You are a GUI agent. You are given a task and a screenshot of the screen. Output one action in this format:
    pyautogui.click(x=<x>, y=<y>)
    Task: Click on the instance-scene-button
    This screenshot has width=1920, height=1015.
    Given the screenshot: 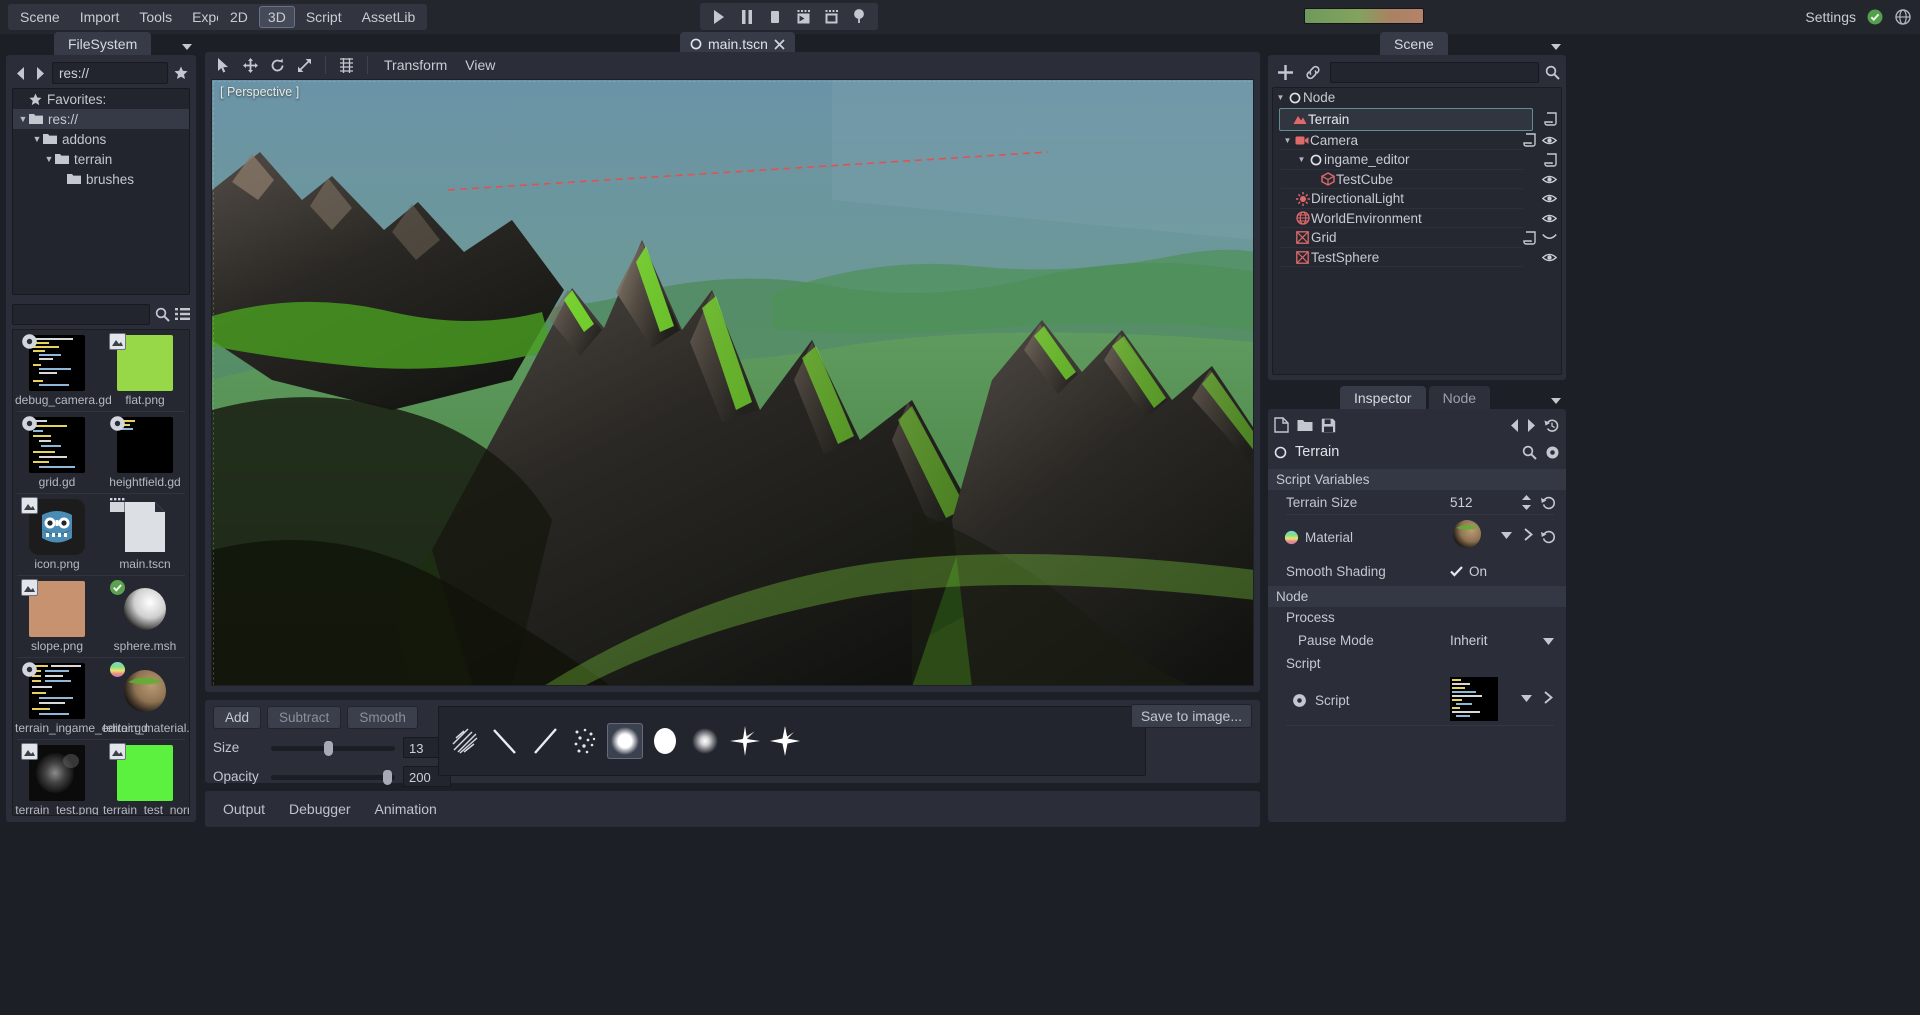 What is the action you would take?
    pyautogui.click(x=1313, y=72)
    